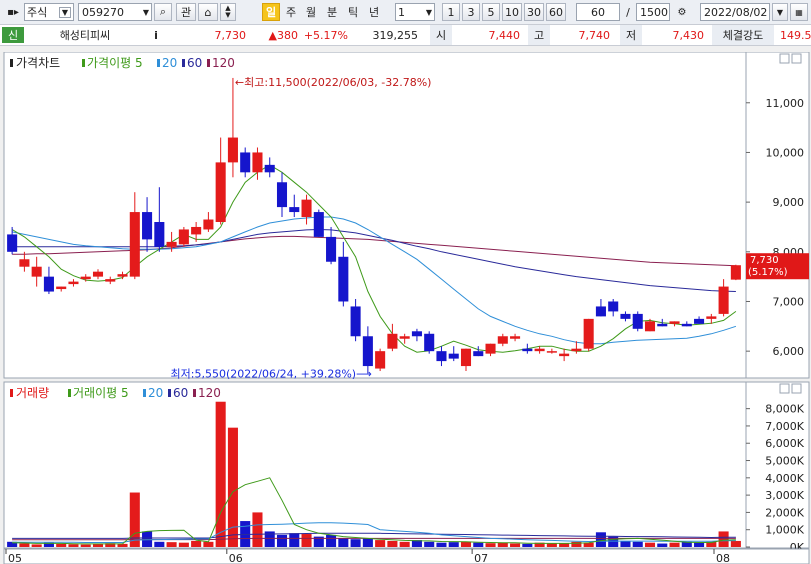 Image resolution: width=811 pixels, height=564 pixels. What do you see at coordinates (291, 12) in the screenshot?
I see `period-week: 주` at bounding box center [291, 12].